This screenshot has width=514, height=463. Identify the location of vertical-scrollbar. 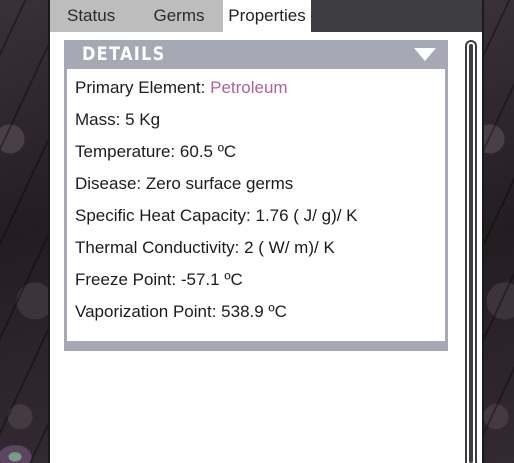
(471, 251).